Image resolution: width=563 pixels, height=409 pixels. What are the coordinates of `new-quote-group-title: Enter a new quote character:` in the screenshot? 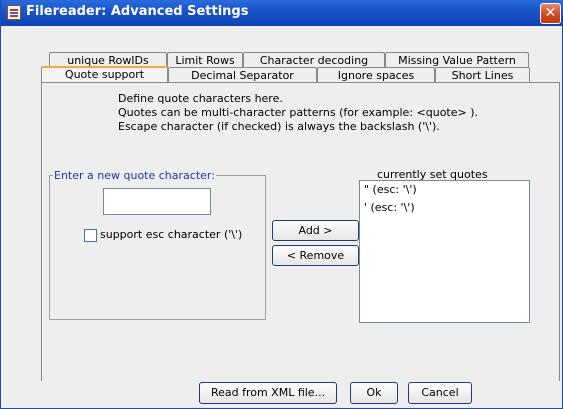 It's located at (134, 175).